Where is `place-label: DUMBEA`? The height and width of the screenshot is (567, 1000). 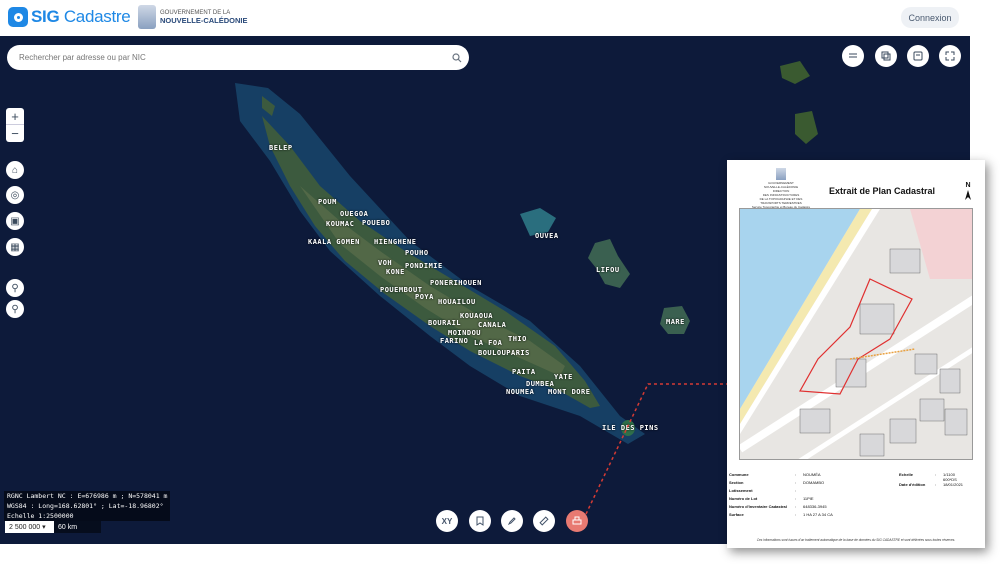
place-label: DUMBEA is located at coordinates (540, 384).